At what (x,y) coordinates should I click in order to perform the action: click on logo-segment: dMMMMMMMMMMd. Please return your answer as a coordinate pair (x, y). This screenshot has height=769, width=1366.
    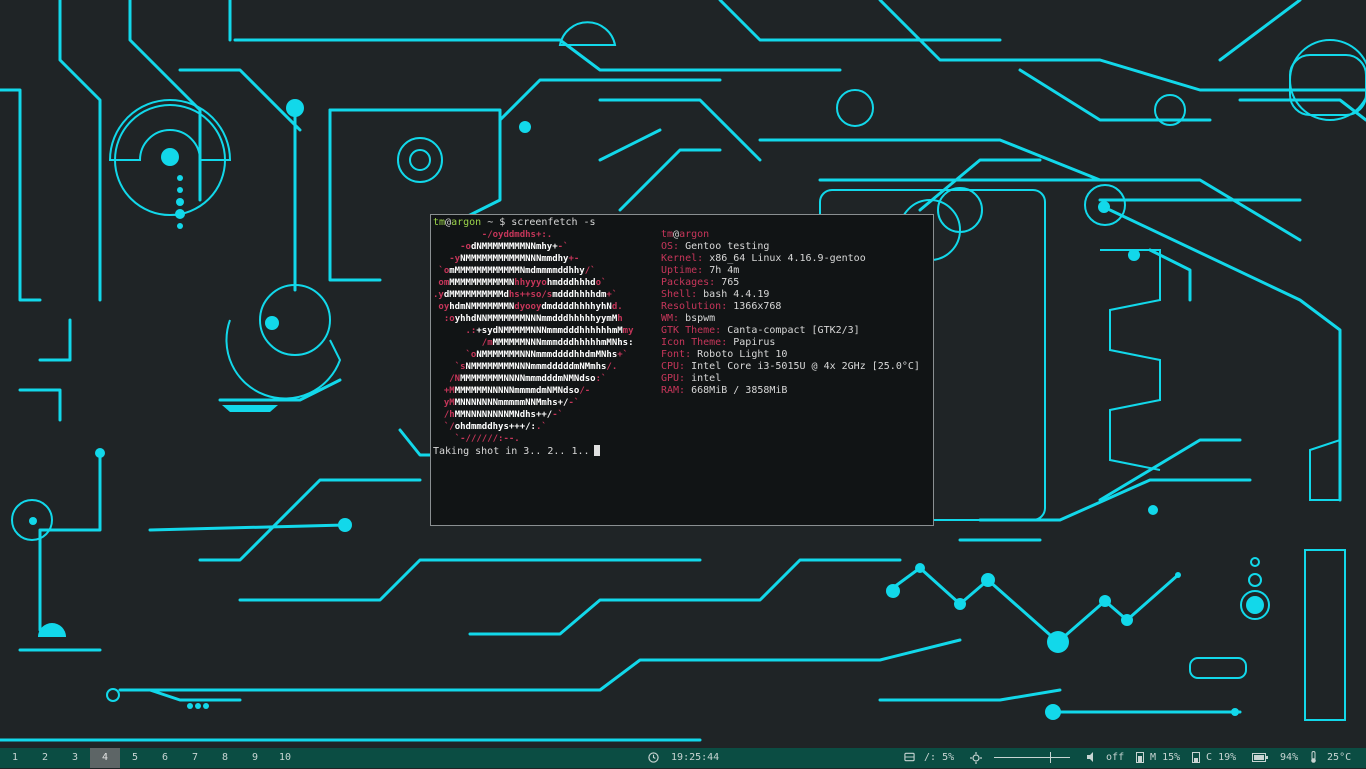
    Looking at the image, I should click on (476, 295).